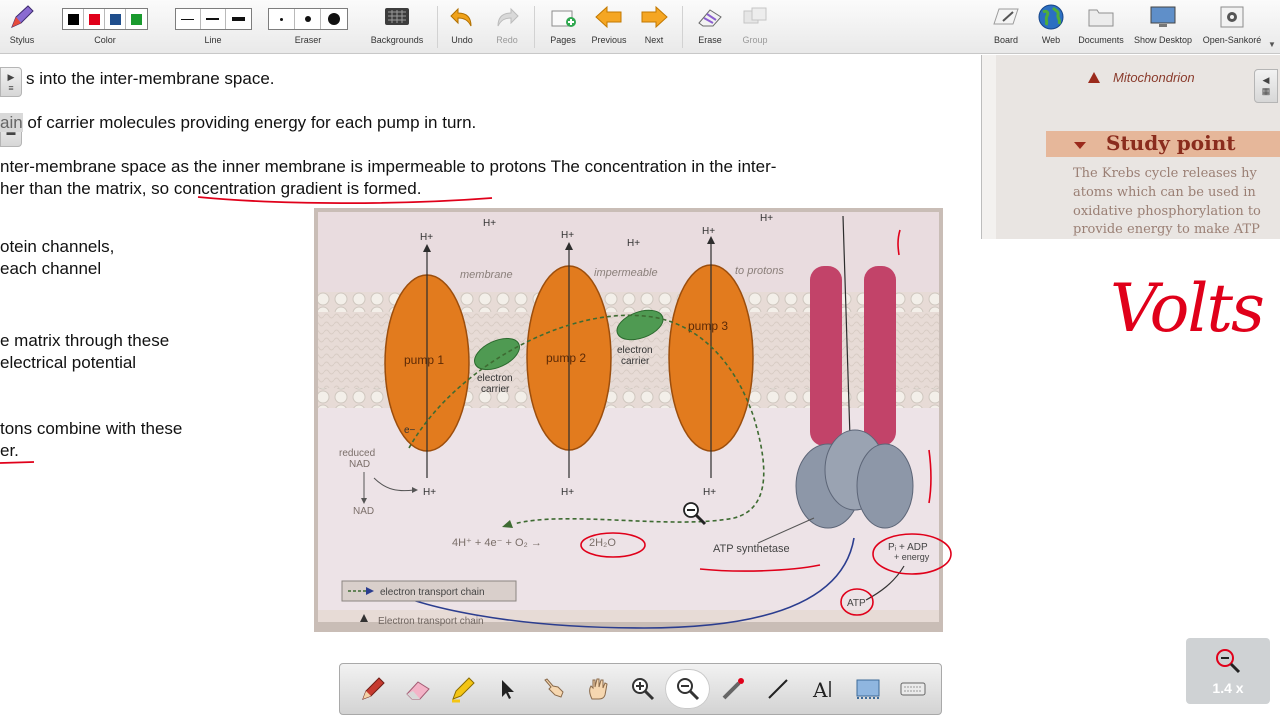  Describe the element at coordinates (188, 19) in the screenshot. I see `line-thin-option` at that location.